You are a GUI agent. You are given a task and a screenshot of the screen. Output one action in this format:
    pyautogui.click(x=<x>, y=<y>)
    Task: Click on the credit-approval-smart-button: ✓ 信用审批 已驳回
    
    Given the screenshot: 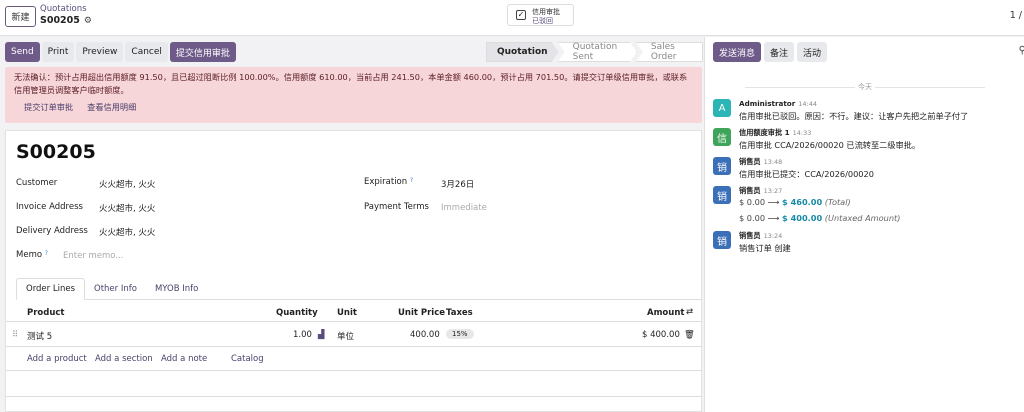 What is the action you would take?
    pyautogui.click(x=540, y=15)
    